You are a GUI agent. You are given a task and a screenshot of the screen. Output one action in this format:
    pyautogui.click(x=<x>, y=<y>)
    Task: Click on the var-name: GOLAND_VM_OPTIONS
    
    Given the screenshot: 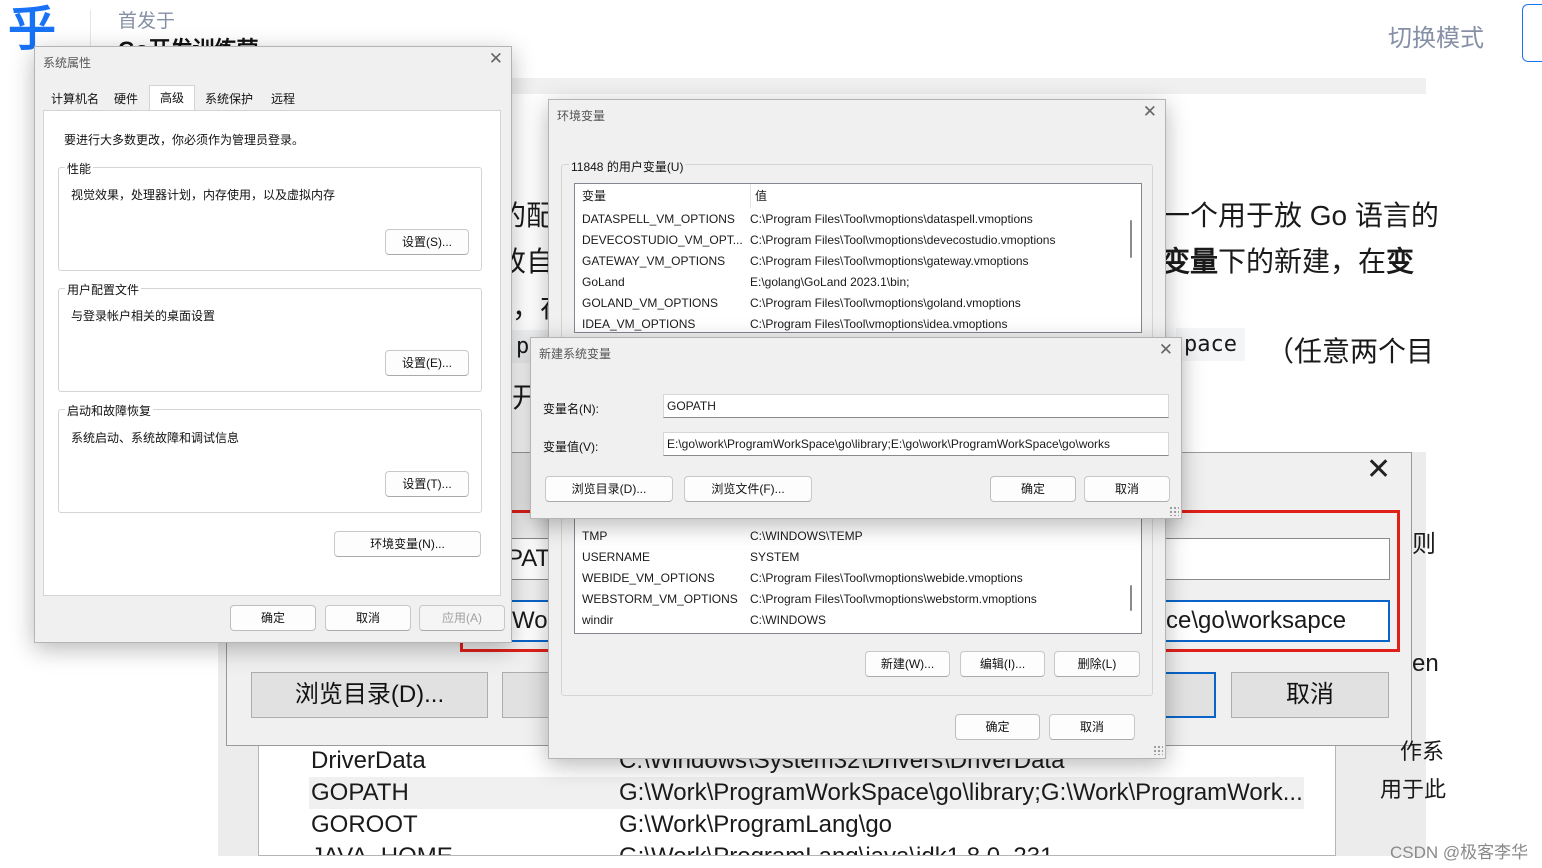 What is the action you would take?
    pyautogui.click(x=650, y=303)
    